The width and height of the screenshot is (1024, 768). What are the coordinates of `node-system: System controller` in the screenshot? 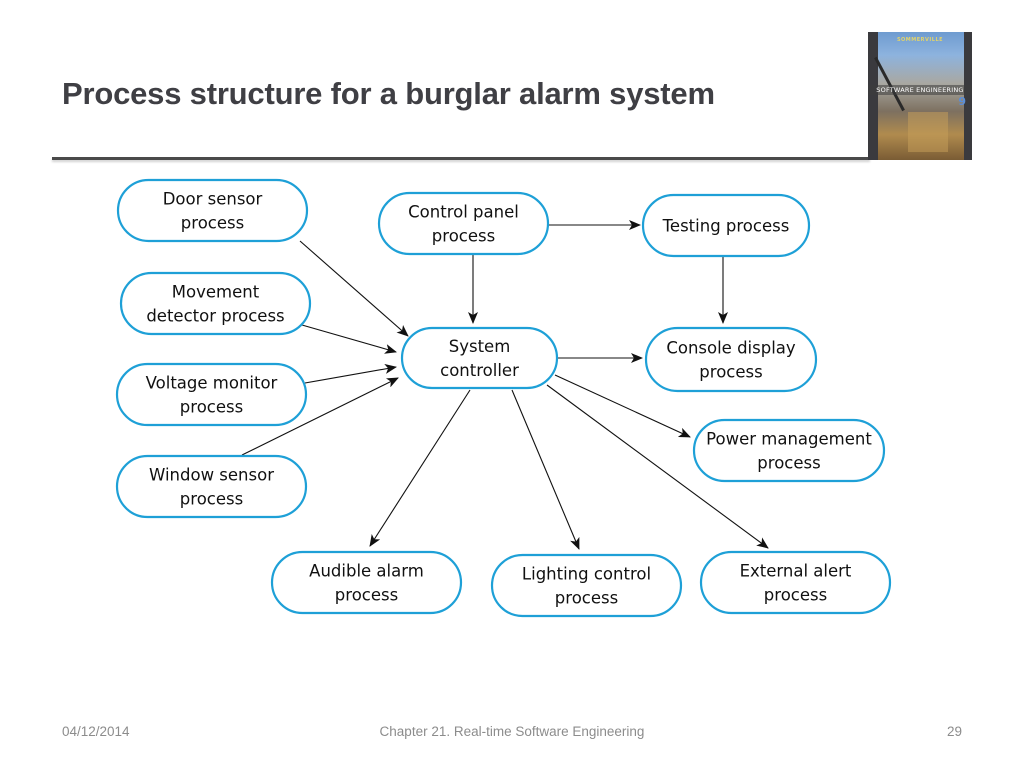 It's located at (479, 358).